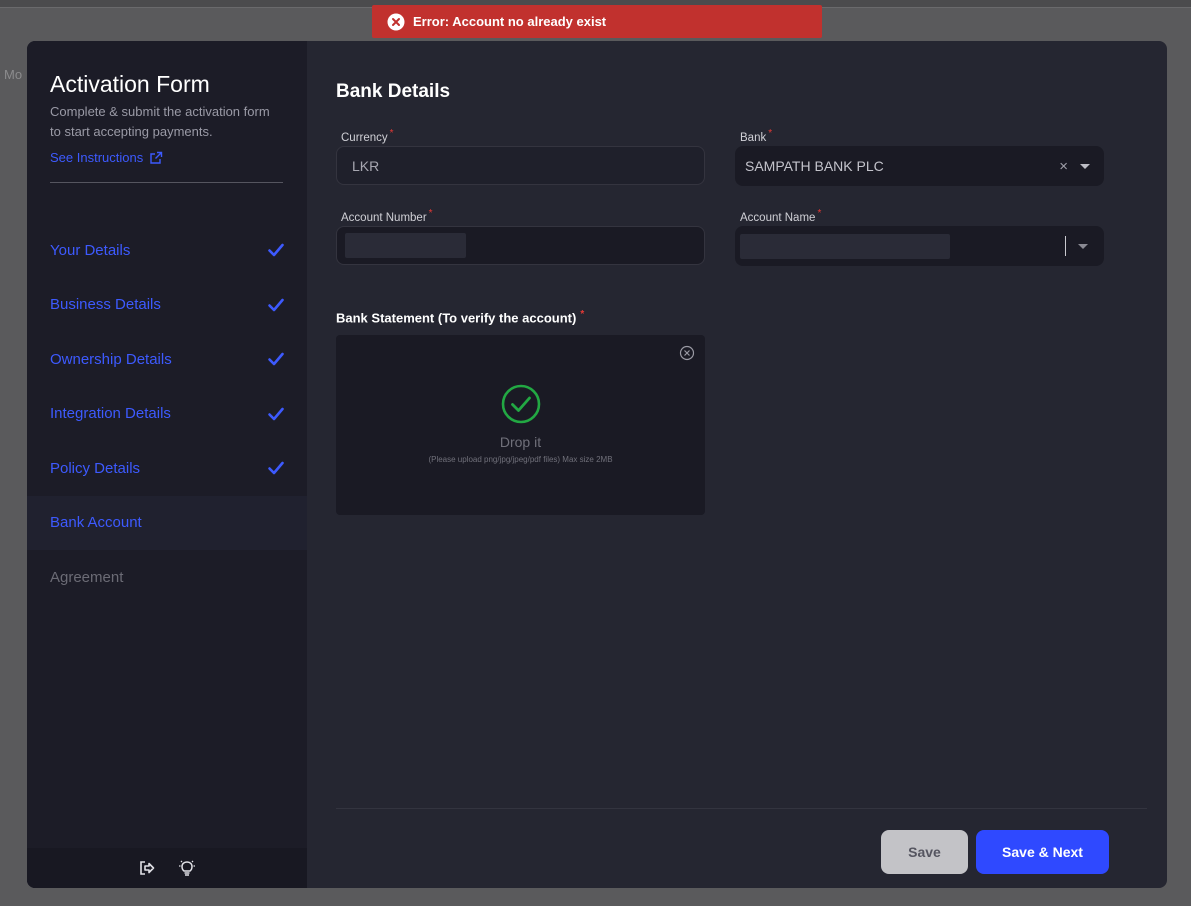 This screenshot has width=1191, height=906. Describe the element at coordinates (167, 577) in the screenshot. I see `step-agreement: Agreement` at that location.